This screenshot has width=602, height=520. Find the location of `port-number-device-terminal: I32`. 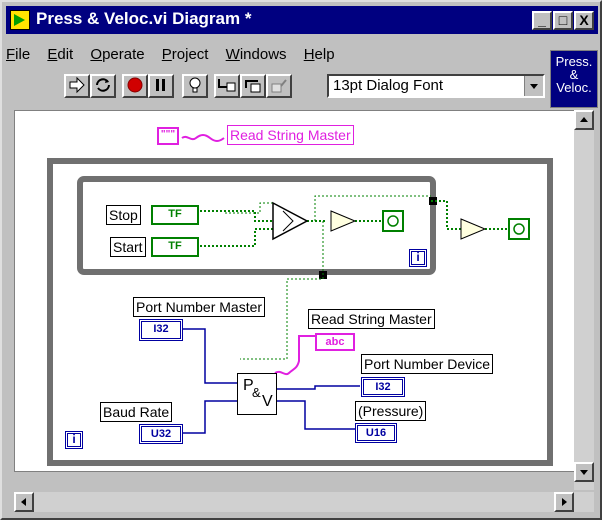

port-number-device-terminal: I32 is located at coordinates (383, 387).